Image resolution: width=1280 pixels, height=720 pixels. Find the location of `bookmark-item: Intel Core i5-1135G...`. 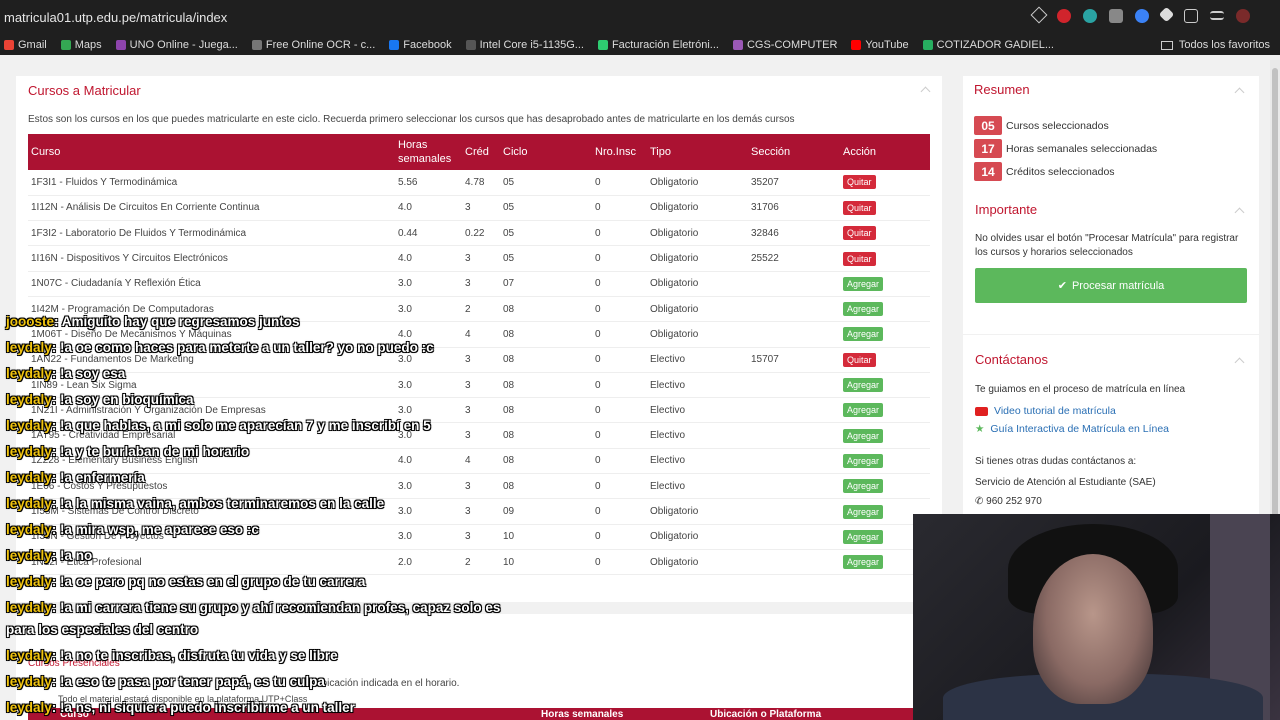

bookmark-item: Intel Core i5-1135G... is located at coordinates (524, 45).